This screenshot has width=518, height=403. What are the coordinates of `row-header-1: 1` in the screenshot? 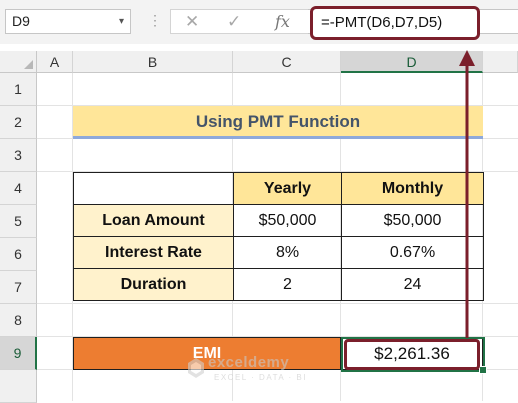 It's located at (18, 89).